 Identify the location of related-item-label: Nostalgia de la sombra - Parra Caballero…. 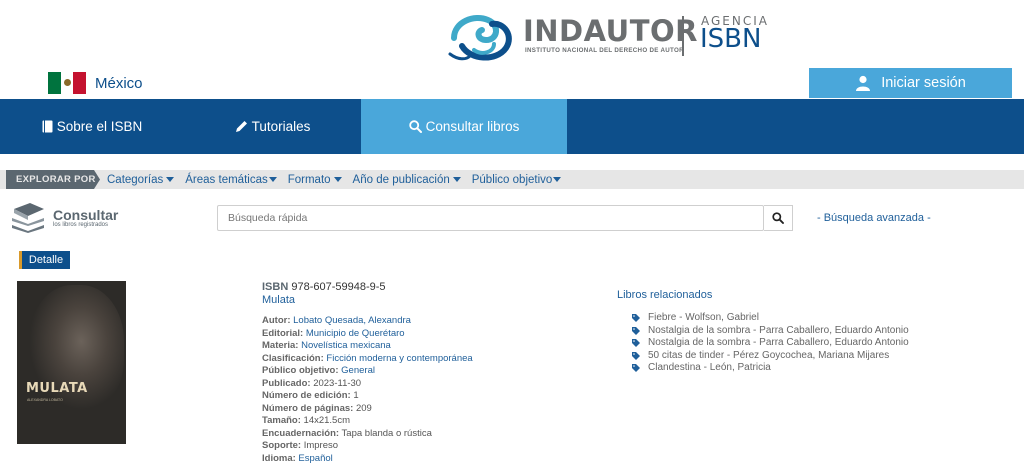
(778, 342).